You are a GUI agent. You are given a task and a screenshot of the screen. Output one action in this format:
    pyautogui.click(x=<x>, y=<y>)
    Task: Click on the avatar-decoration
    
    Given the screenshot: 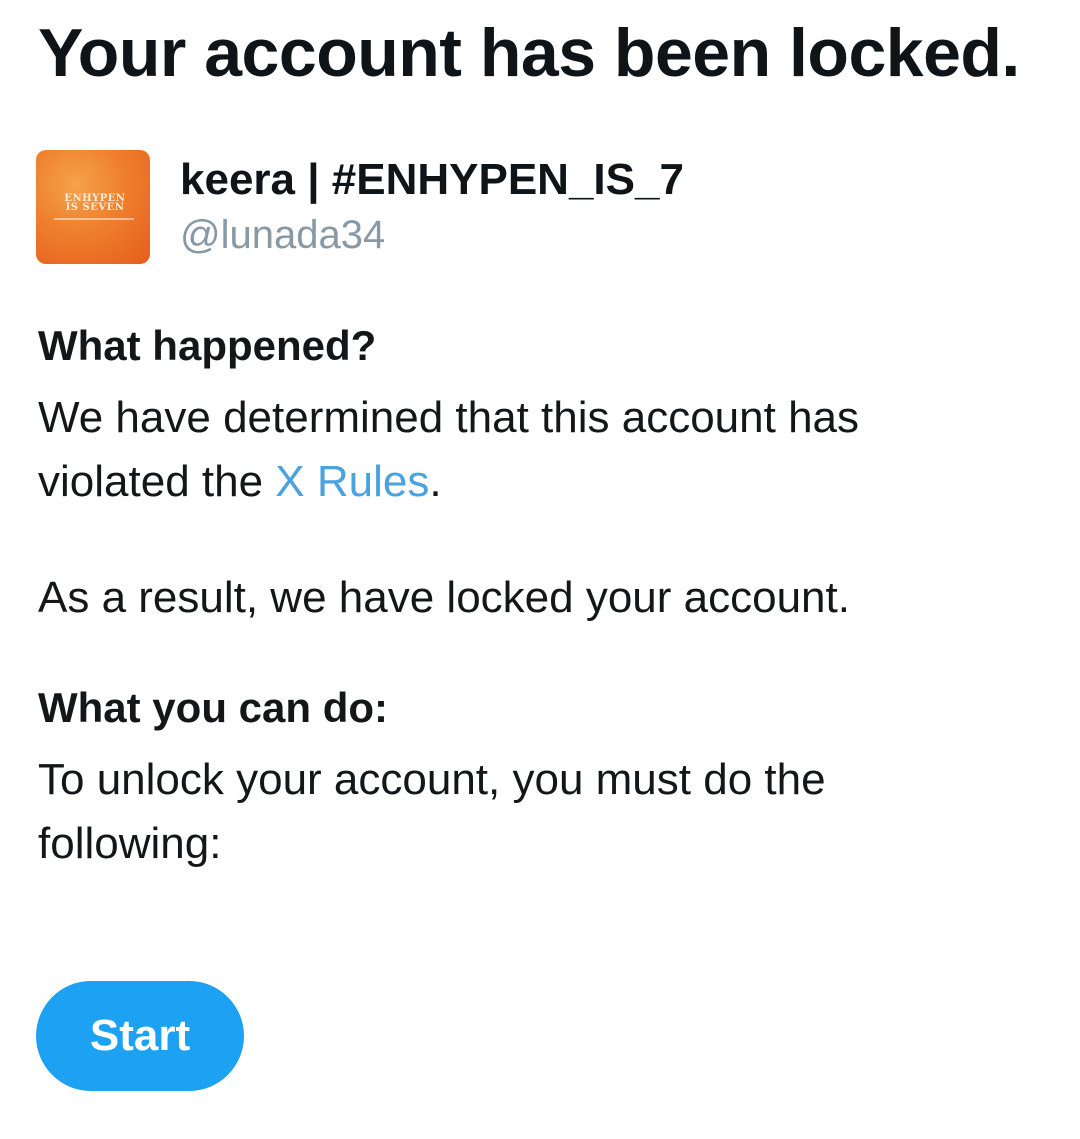 What is the action you would take?
    pyautogui.click(x=94, y=219)
    